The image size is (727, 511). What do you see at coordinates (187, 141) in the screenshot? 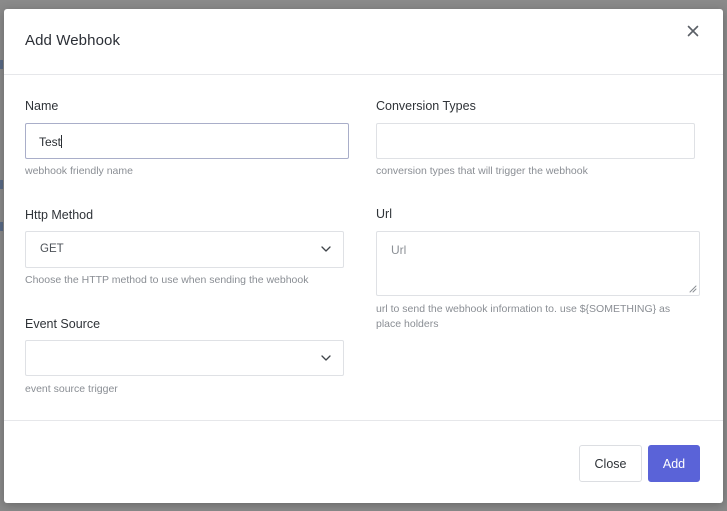
I see `name-input: Test` at bounding box center [187, 141].